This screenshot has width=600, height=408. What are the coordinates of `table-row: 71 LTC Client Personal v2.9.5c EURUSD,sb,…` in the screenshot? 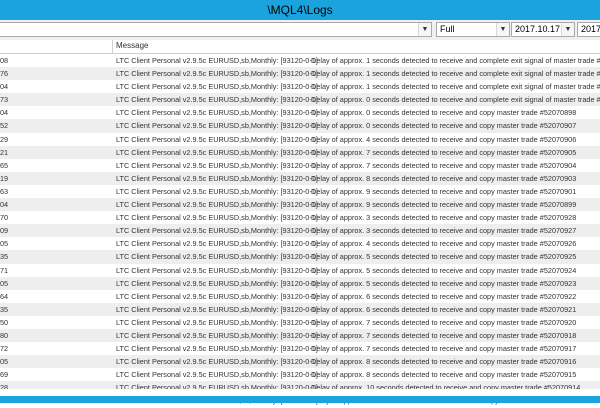 It's located at (300, 270).